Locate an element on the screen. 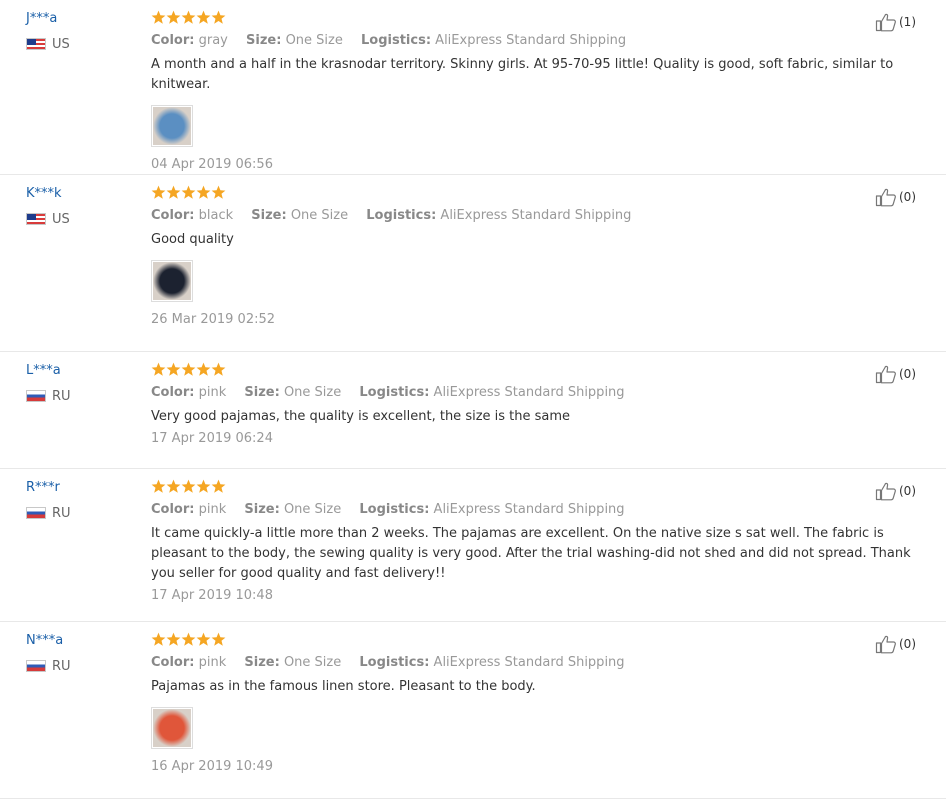  color-value: black is located at coordinates (216, 215).